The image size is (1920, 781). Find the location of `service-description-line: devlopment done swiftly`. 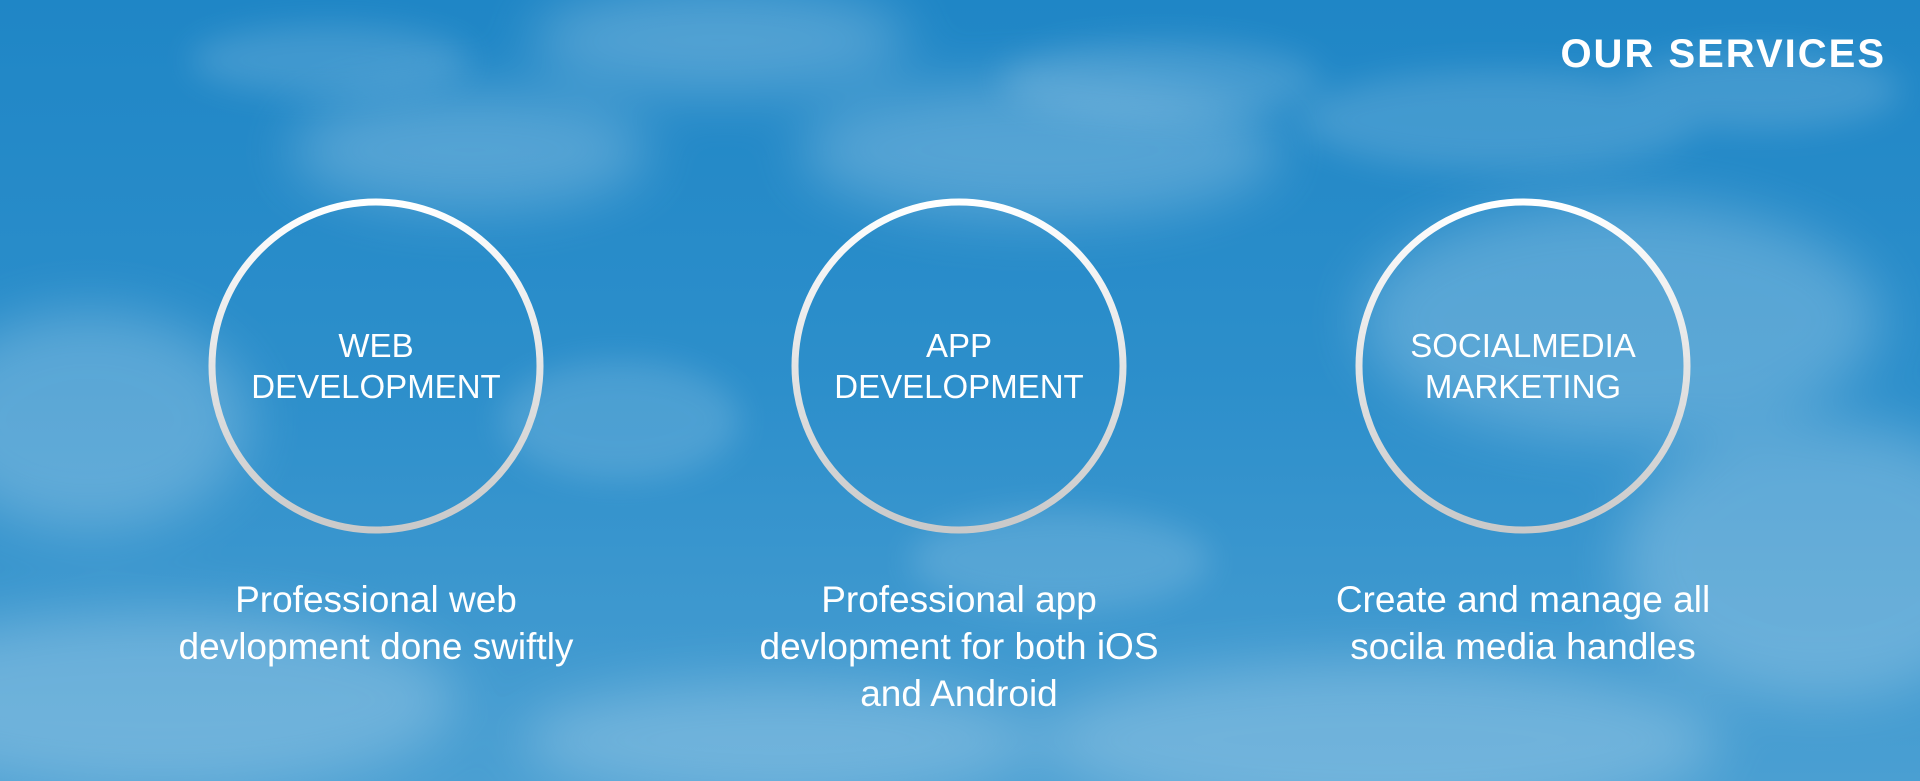

service-description-line: devlopment done swiftly is located at coordinates (376, 646).